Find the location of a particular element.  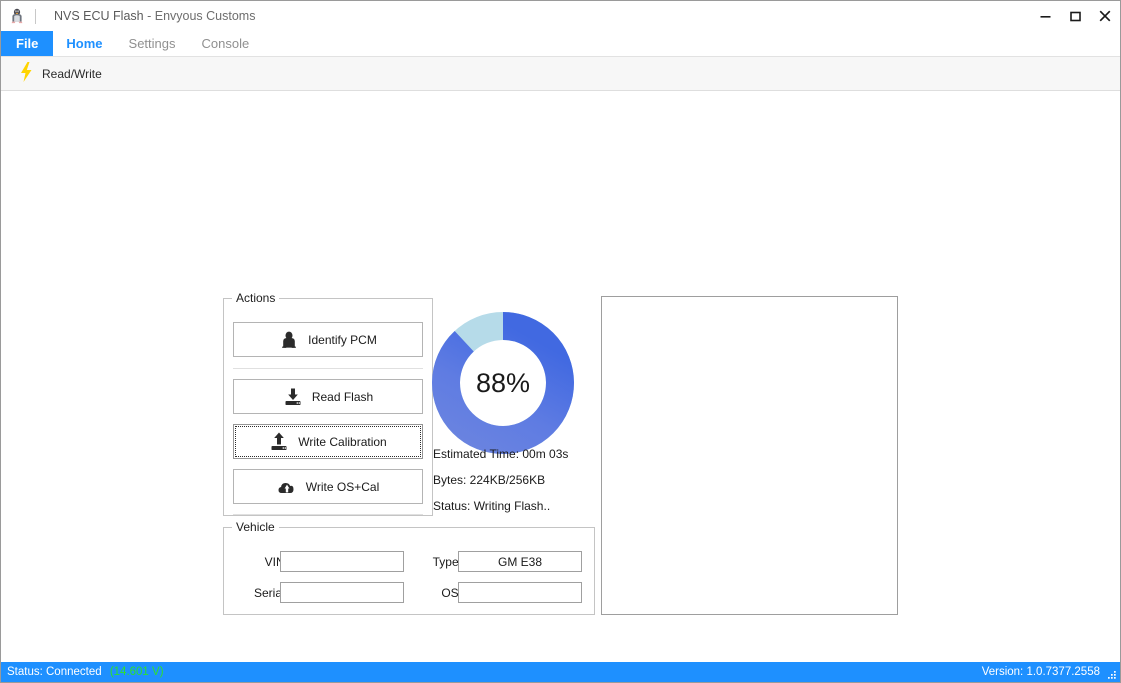

write-os-cal-button: Write OS+Cal is located at coordinates (328, 486).